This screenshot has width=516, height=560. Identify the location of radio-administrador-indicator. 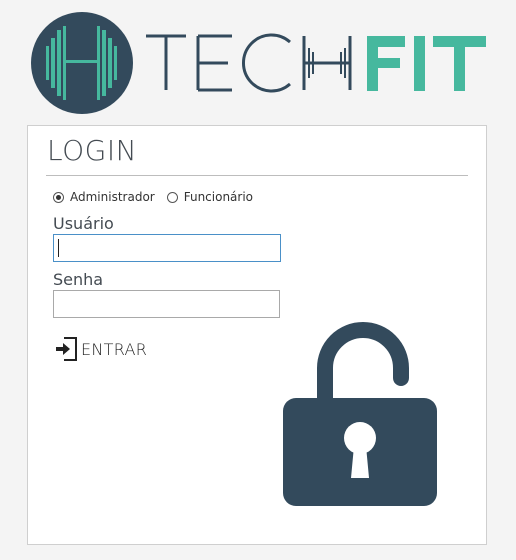
(58, 197).